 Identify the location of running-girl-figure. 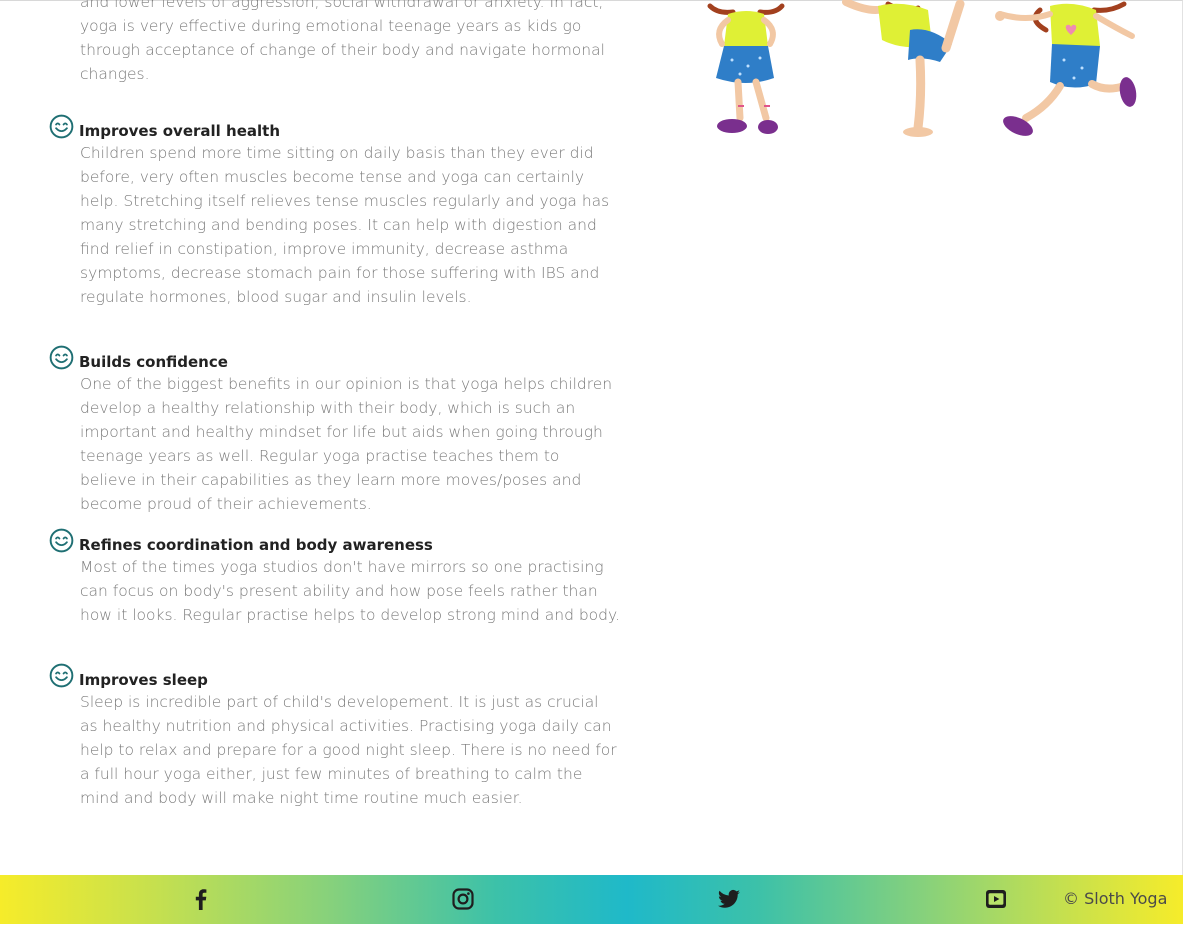
(1066, 68).